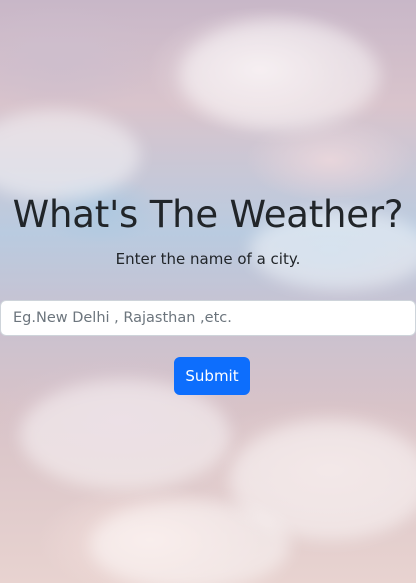 This screenshot has height=583, width=416. Describe the element at coordinates (208, 259) in the screenshot. I see `page-subtitle: Enter the name of a city.` at that location.